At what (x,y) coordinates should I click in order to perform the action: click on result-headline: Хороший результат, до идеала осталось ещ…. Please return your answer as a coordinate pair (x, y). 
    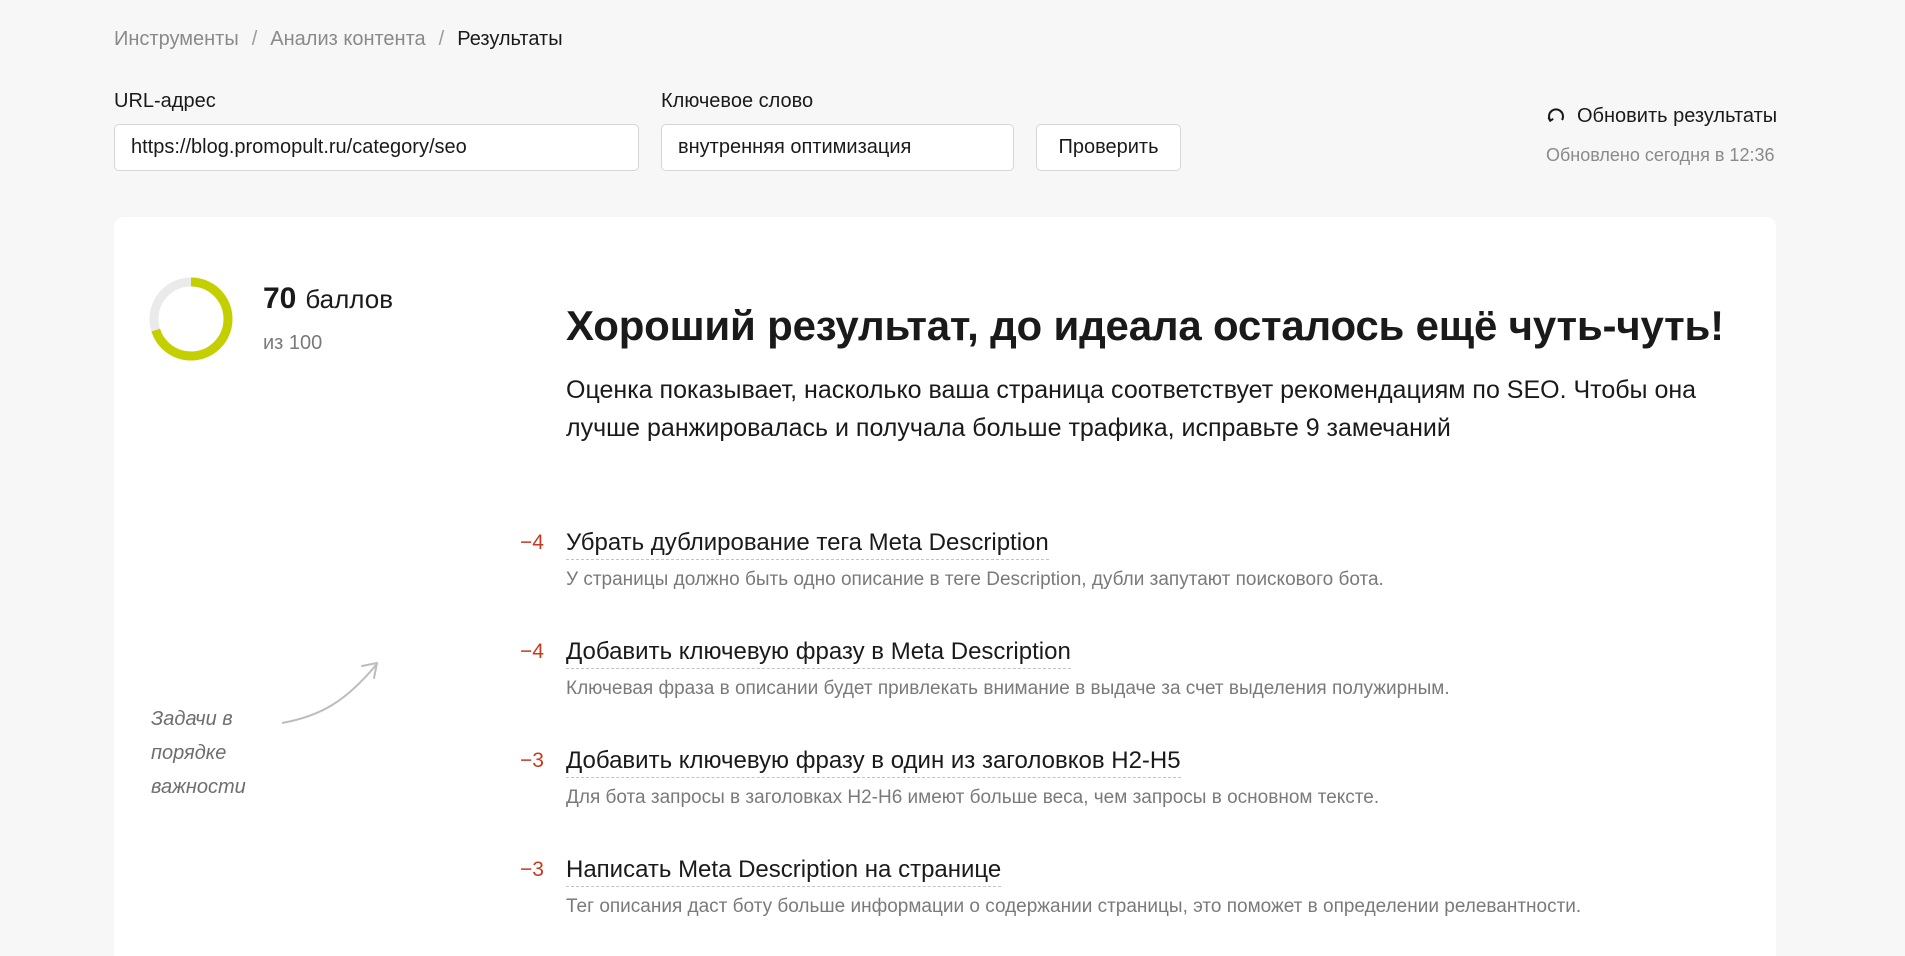
    Looking at the image, I should click on (1145, 325).